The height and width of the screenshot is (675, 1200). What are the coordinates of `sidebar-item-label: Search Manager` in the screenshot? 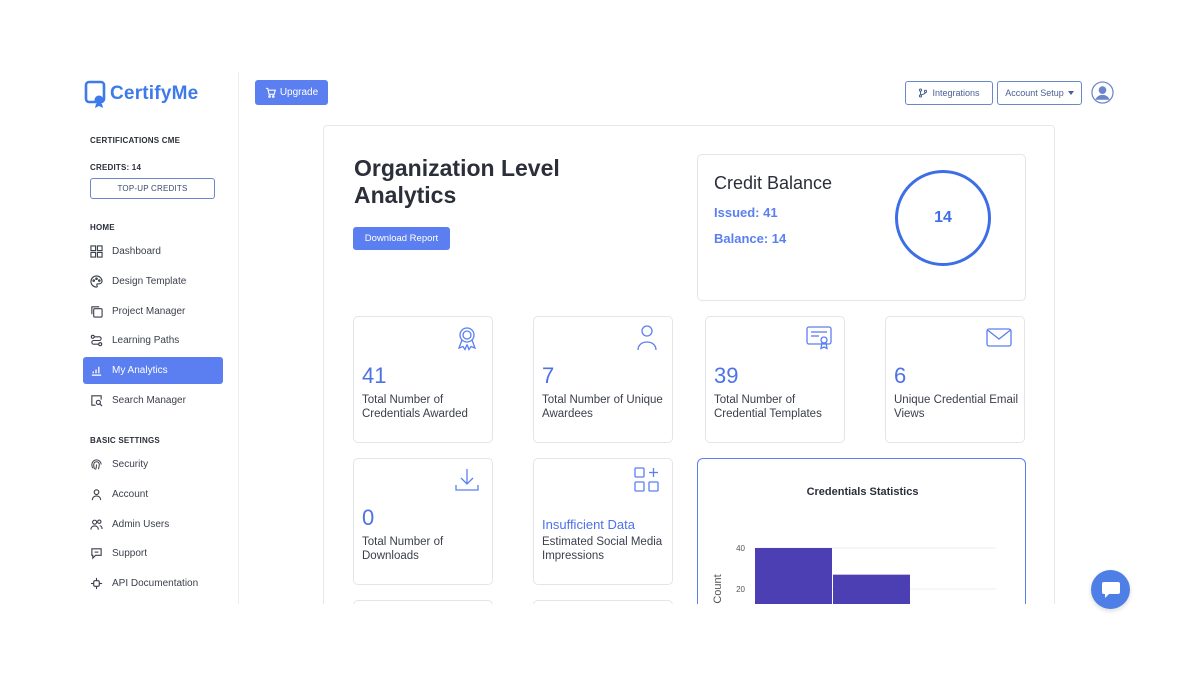 It's located at (149, 400).